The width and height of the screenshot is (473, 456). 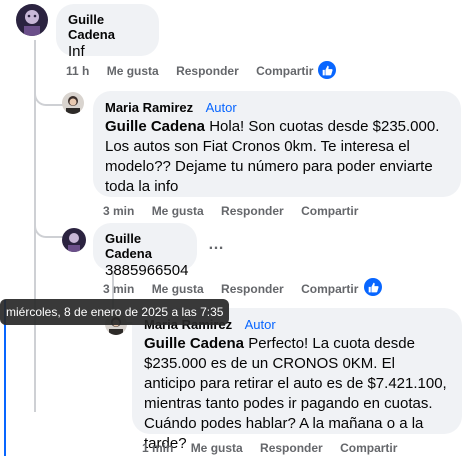 I want to click on comment-text: Inf, so click(x=76, y=51).